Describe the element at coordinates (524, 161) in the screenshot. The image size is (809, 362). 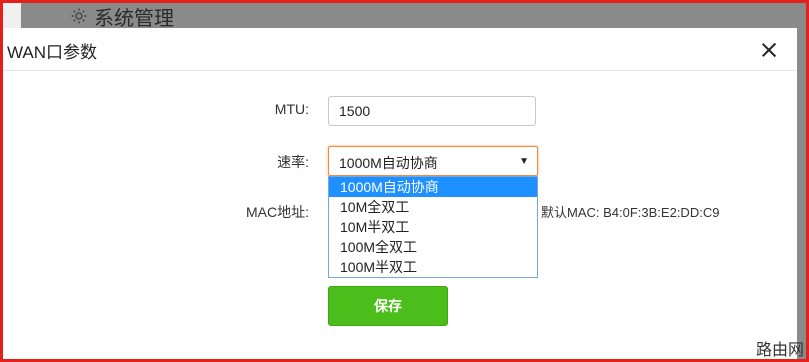
I see `chevron-down-icon: ▼` at that location.